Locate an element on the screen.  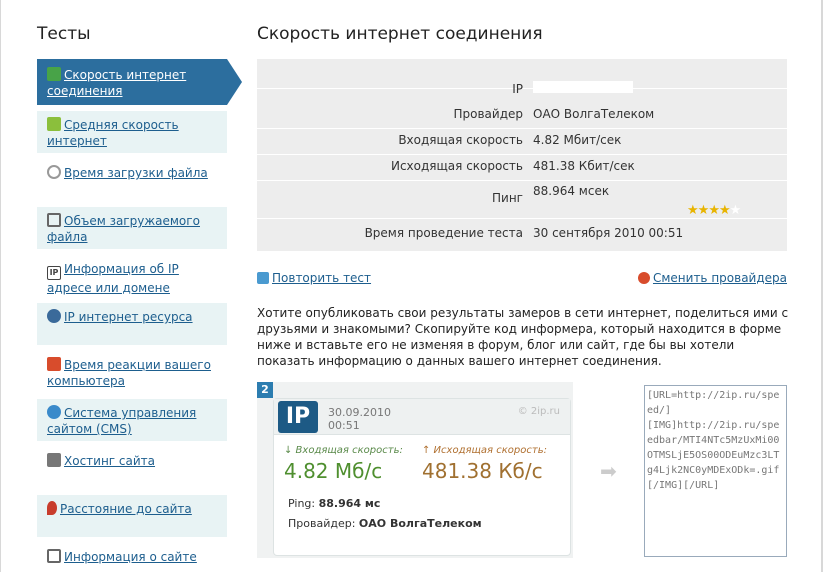
sidebar-item-site-info: Информация о сайте is located at coordinates (132, 555).